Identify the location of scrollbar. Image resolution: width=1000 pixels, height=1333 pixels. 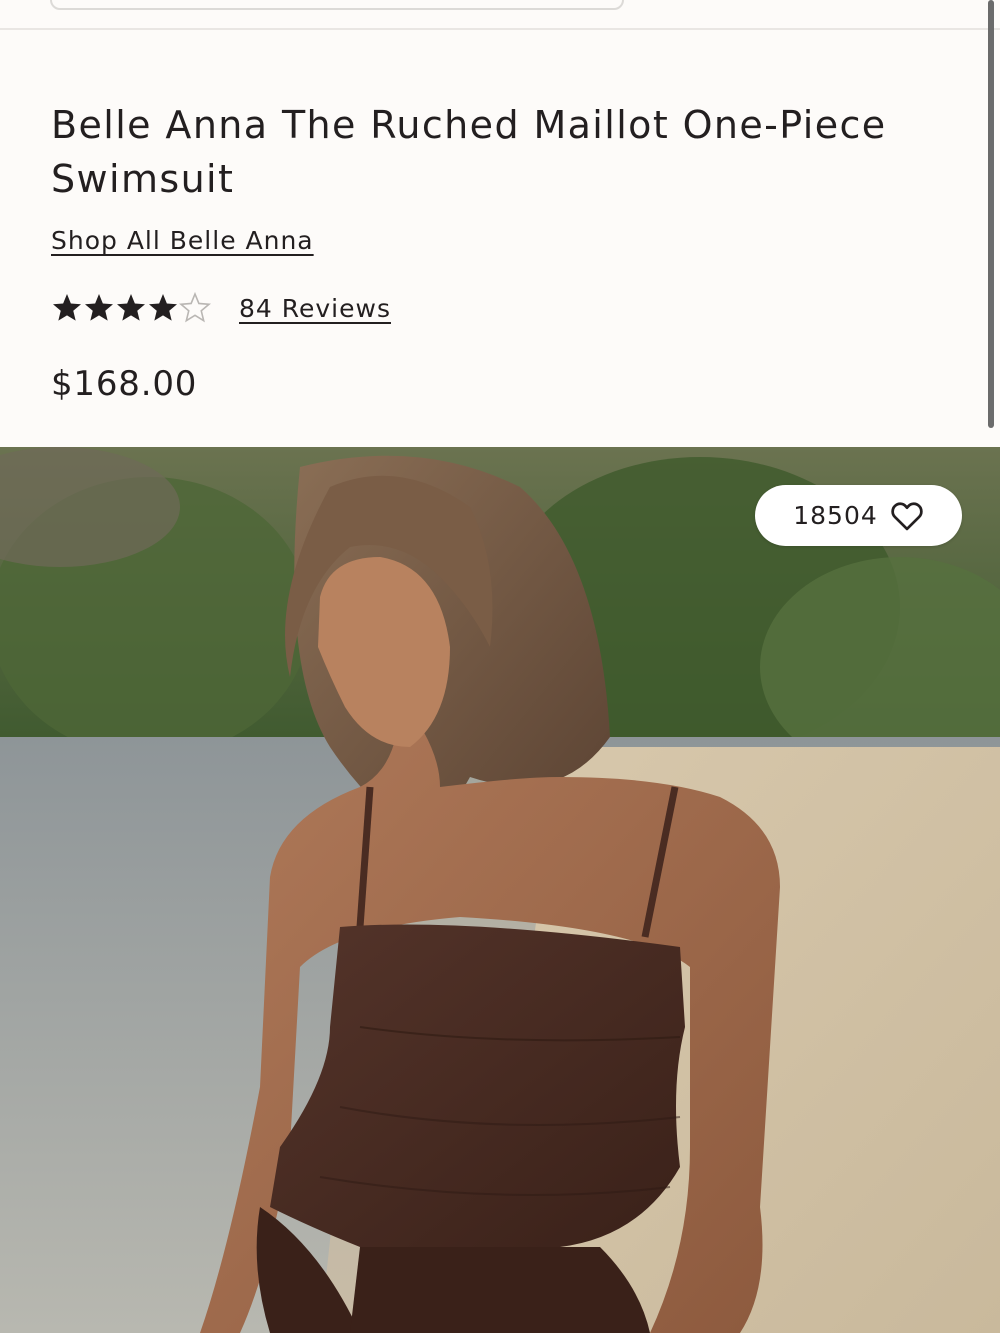
(991, 214).